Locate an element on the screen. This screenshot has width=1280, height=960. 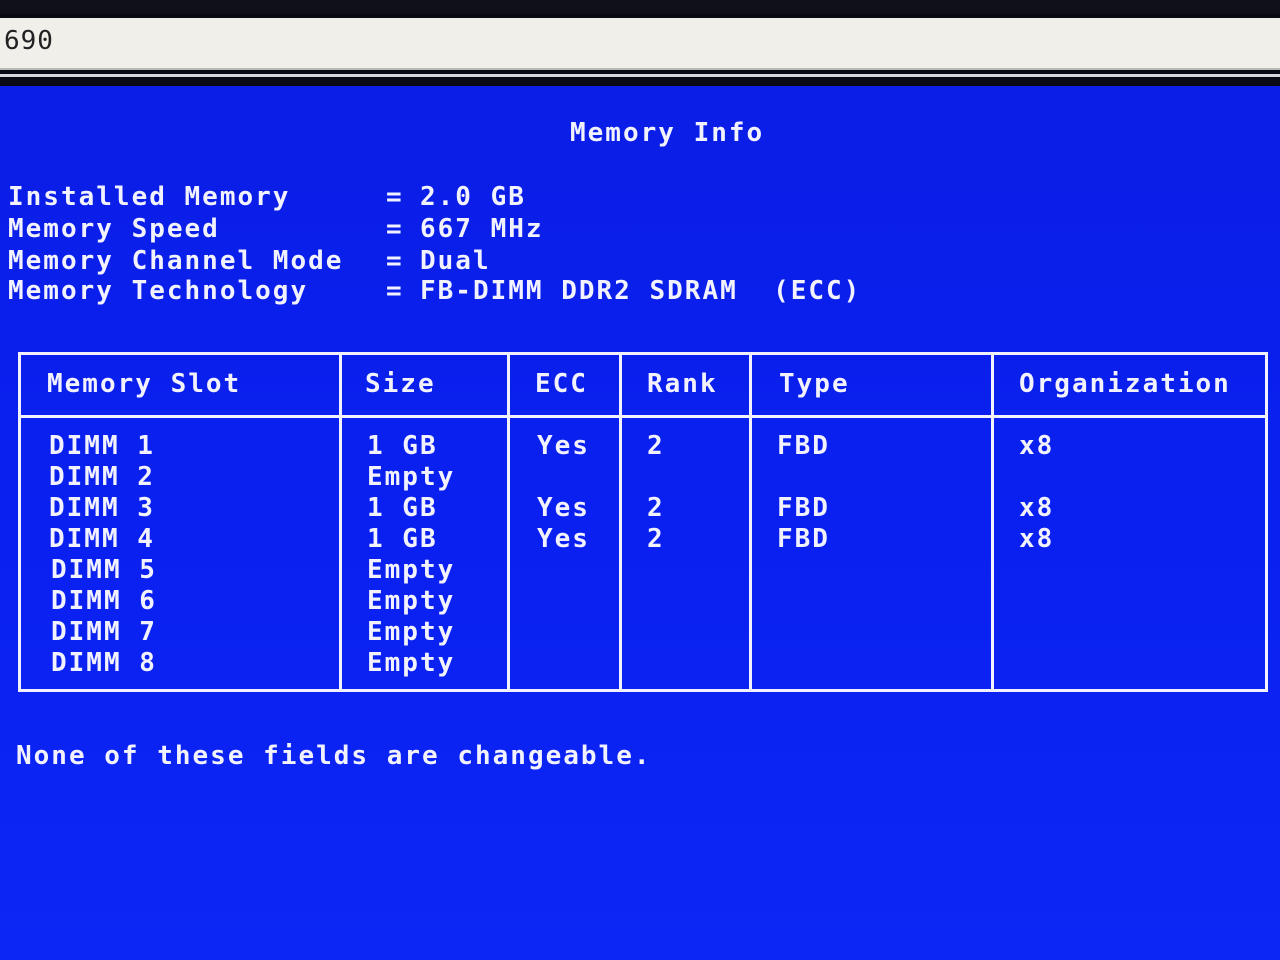
table-cell-slot: DIMM 6 is located at coordinates (104, 601).